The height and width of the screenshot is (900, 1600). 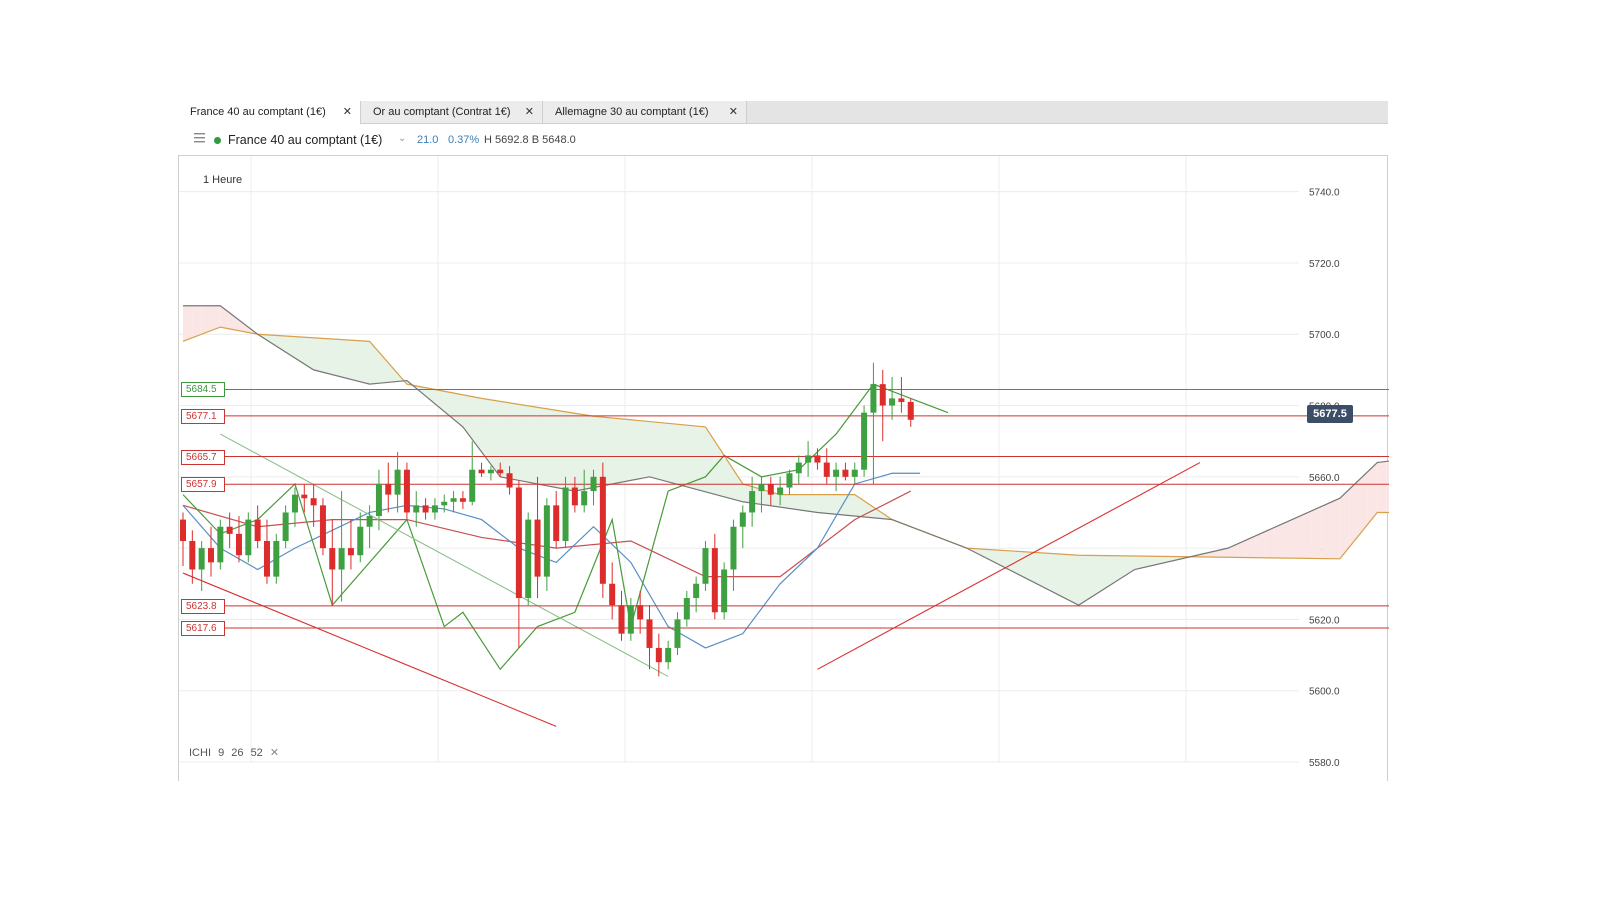 I want to click on price-level-tag: 5665.7, so click(x=203, y=457).